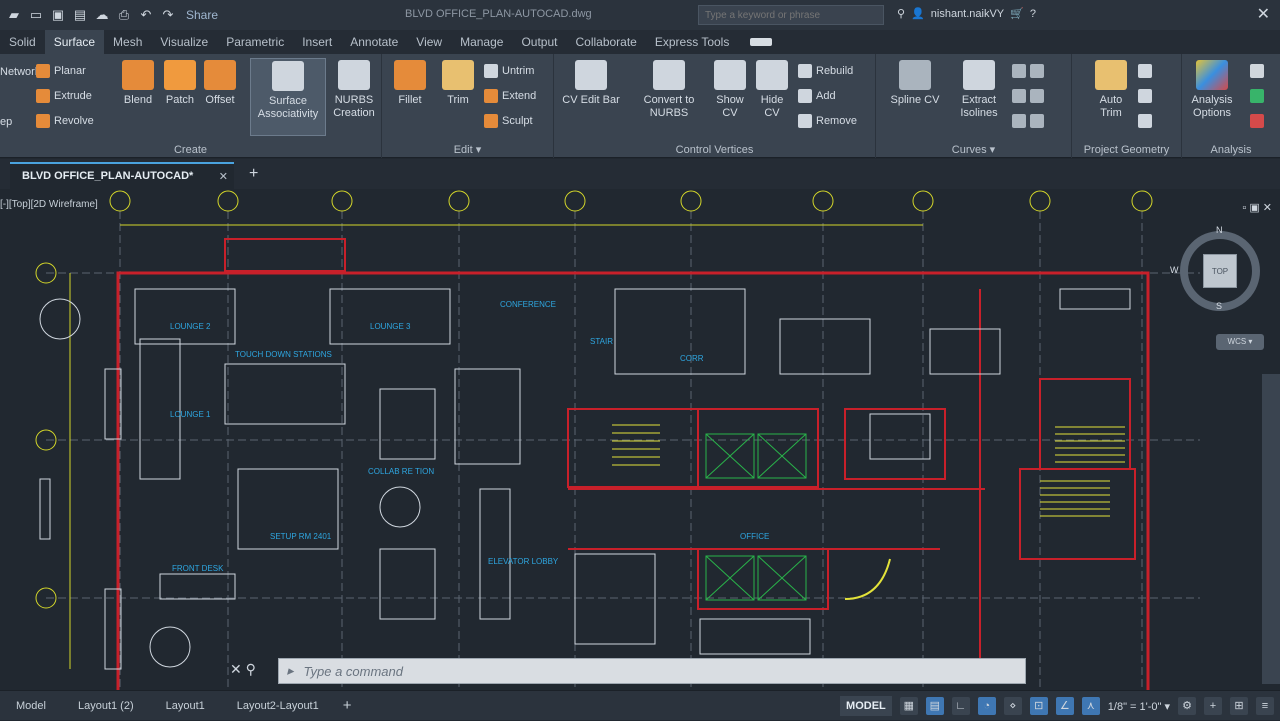 Image resolution: width=1280 pixels, height=721 pixels. What do you see at coordinates (1090, 706) in the screenshot?
I see `annotation-icon: ⋏` at bounding box center [1090, 706].